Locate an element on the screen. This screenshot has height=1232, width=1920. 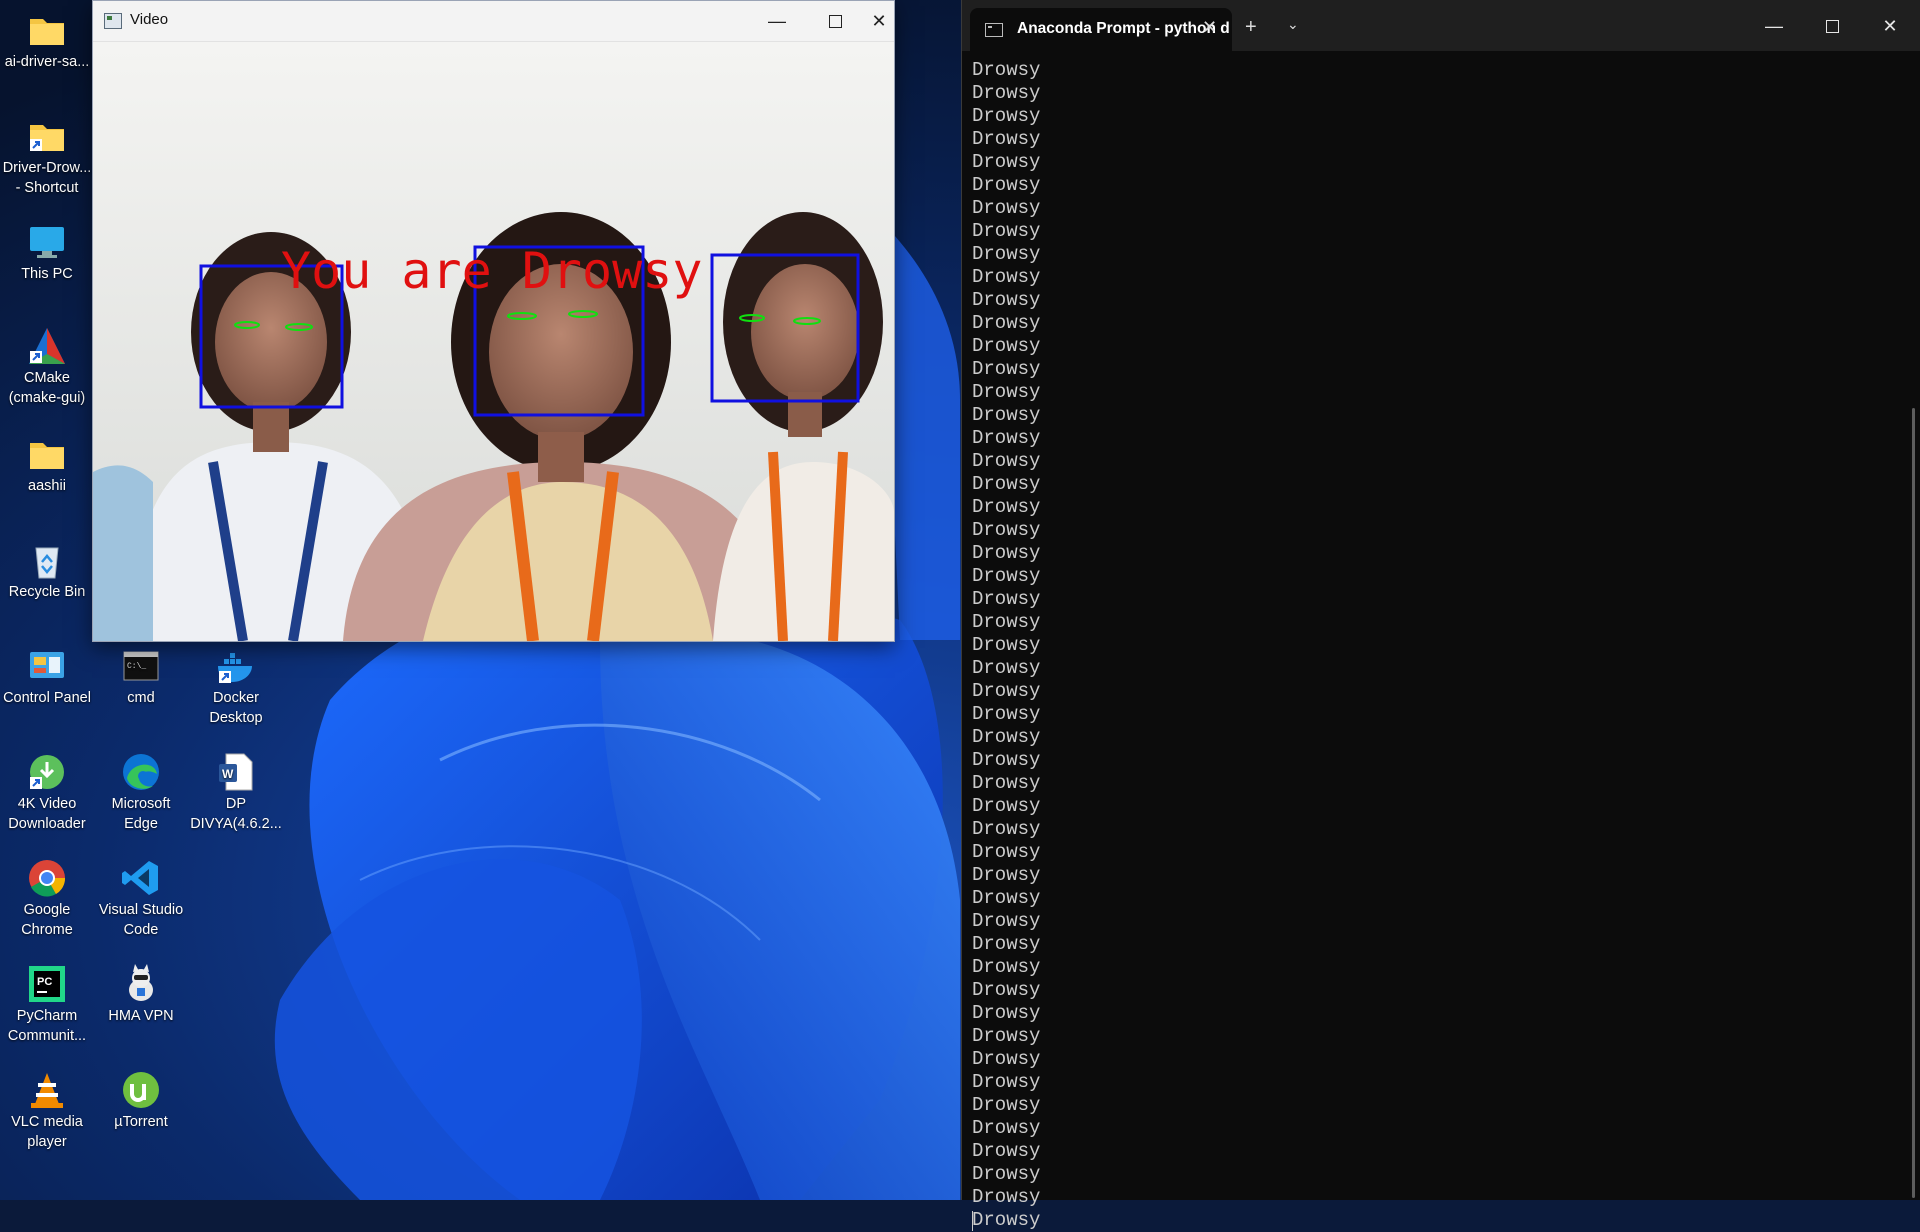
maximize-button is located at coordinates (835, 21).